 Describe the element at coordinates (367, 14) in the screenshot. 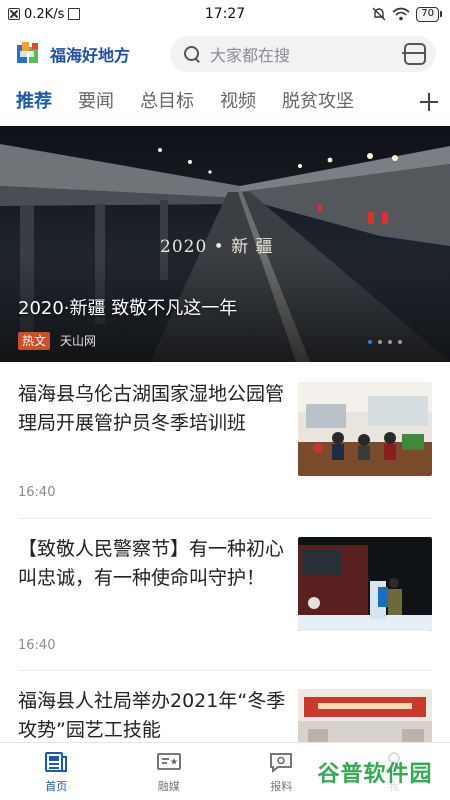

I see `status-right: 70` at that location.